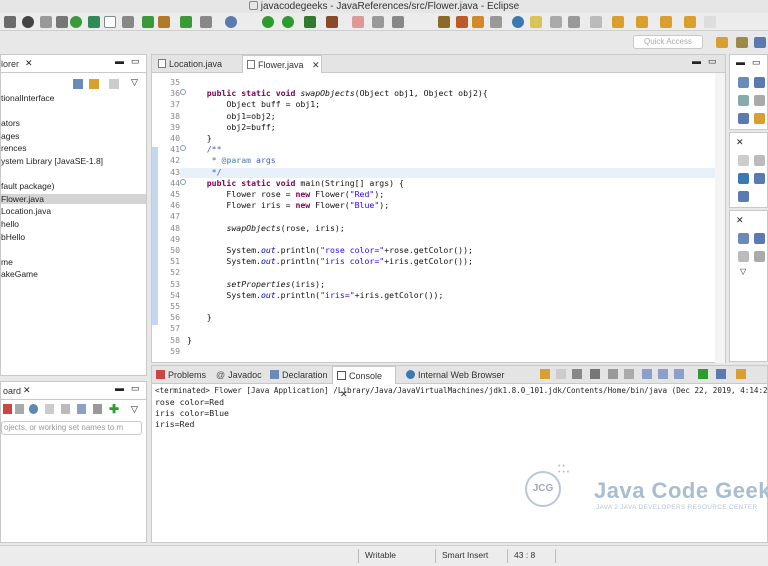  I want to click on back-icon, so click(666, 22).